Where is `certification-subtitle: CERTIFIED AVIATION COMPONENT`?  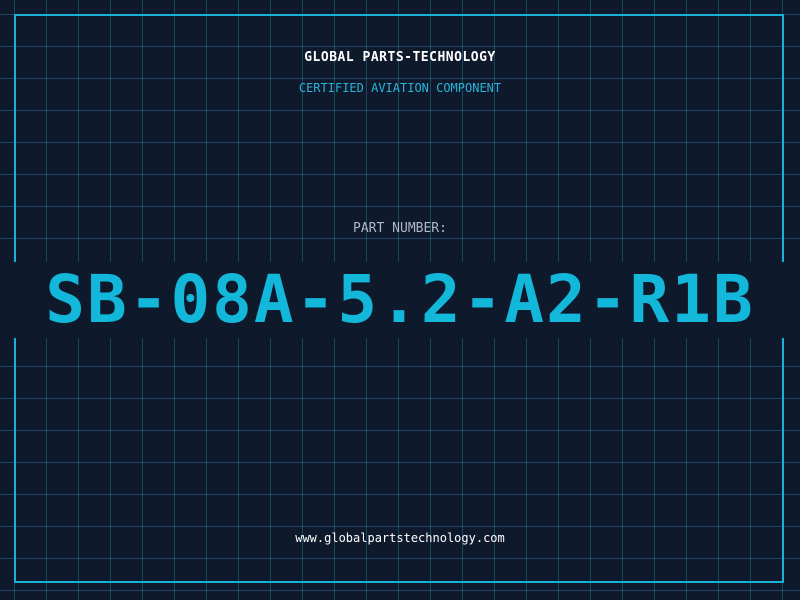 certification-subtitle: CERTIFIED AVIATION COMPONENT is located at coordinates (400, 88).